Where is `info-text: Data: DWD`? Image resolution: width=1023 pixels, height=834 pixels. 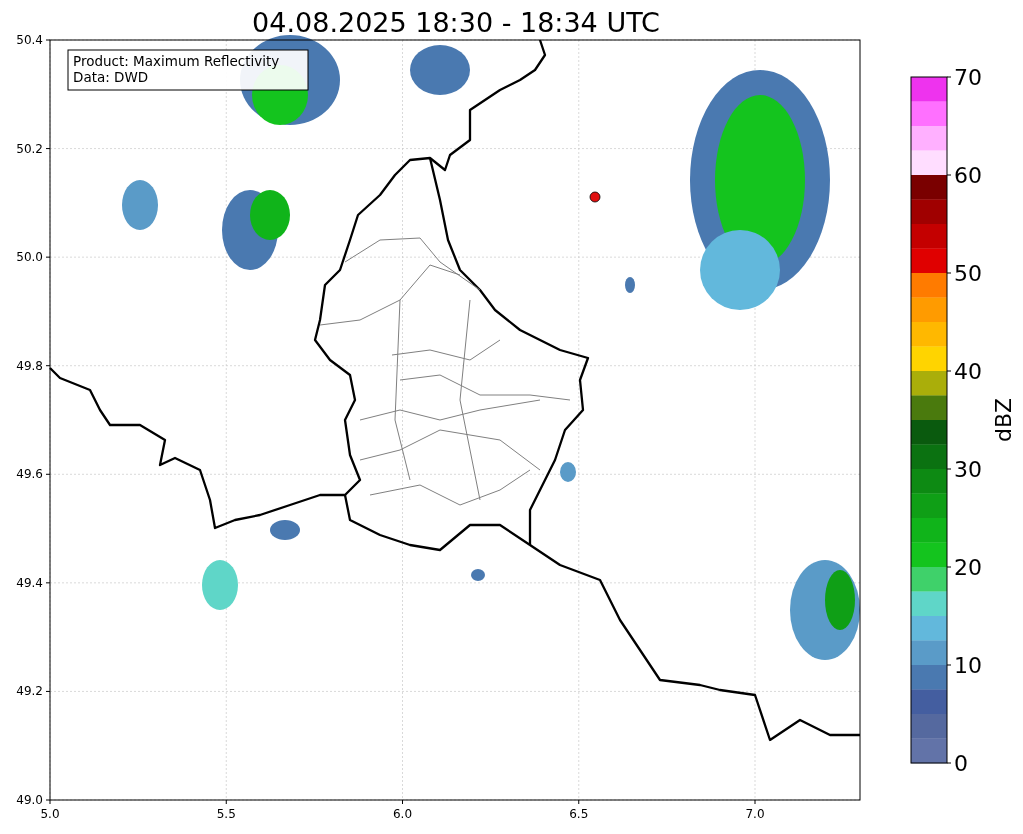 info-text: Data: DWD is located at coordinates (111, 77).